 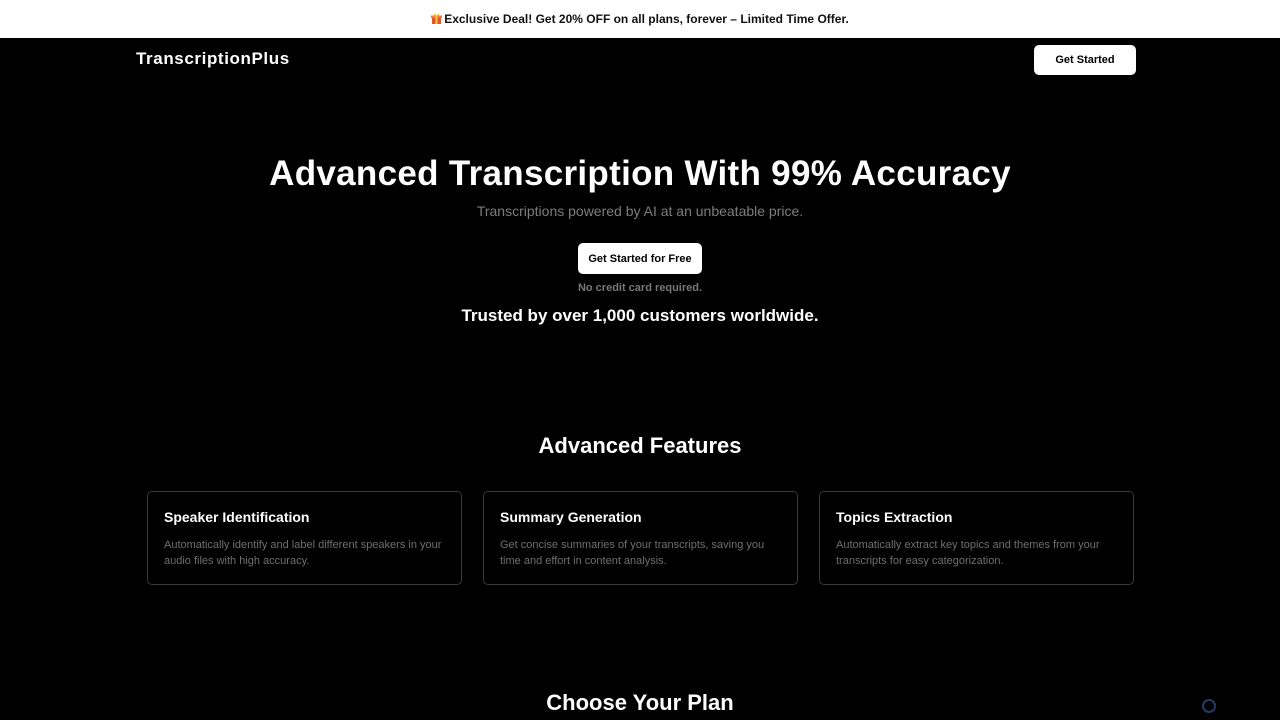 I want to click on no-credit-card-note: No credit card required., so click(x=640, y=288).